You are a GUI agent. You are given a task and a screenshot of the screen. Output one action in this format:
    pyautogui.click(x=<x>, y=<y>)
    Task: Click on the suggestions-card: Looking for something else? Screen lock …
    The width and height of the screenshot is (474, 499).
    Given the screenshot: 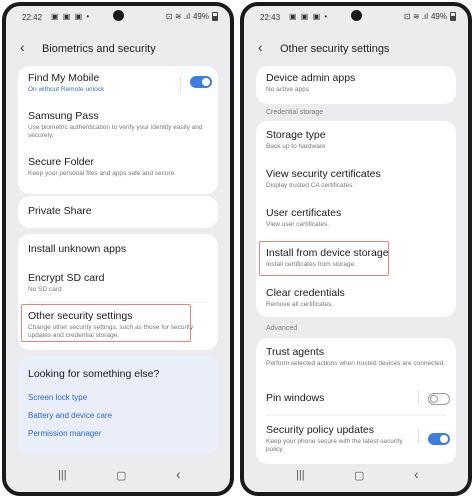 What is the action you would take?
    pyautogui.click(x=118, y=405)
    